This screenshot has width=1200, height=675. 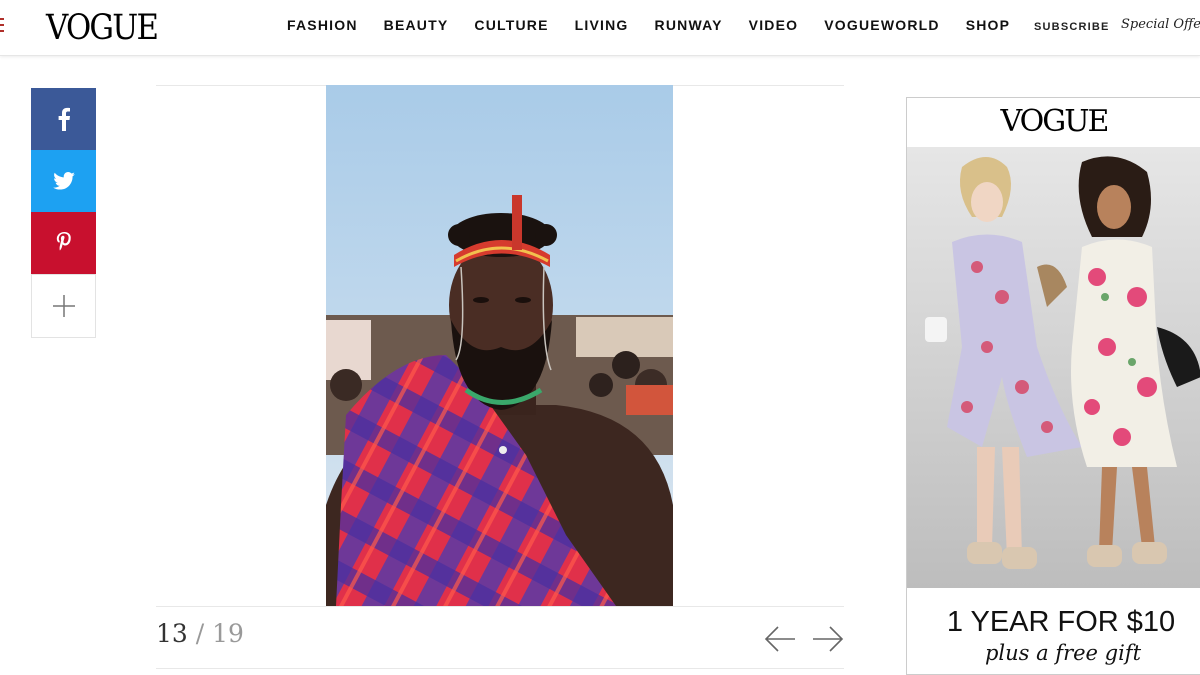 I want to click on nav-item-vogueworld: VOGUEWORLD, so click(x=881, y=26).